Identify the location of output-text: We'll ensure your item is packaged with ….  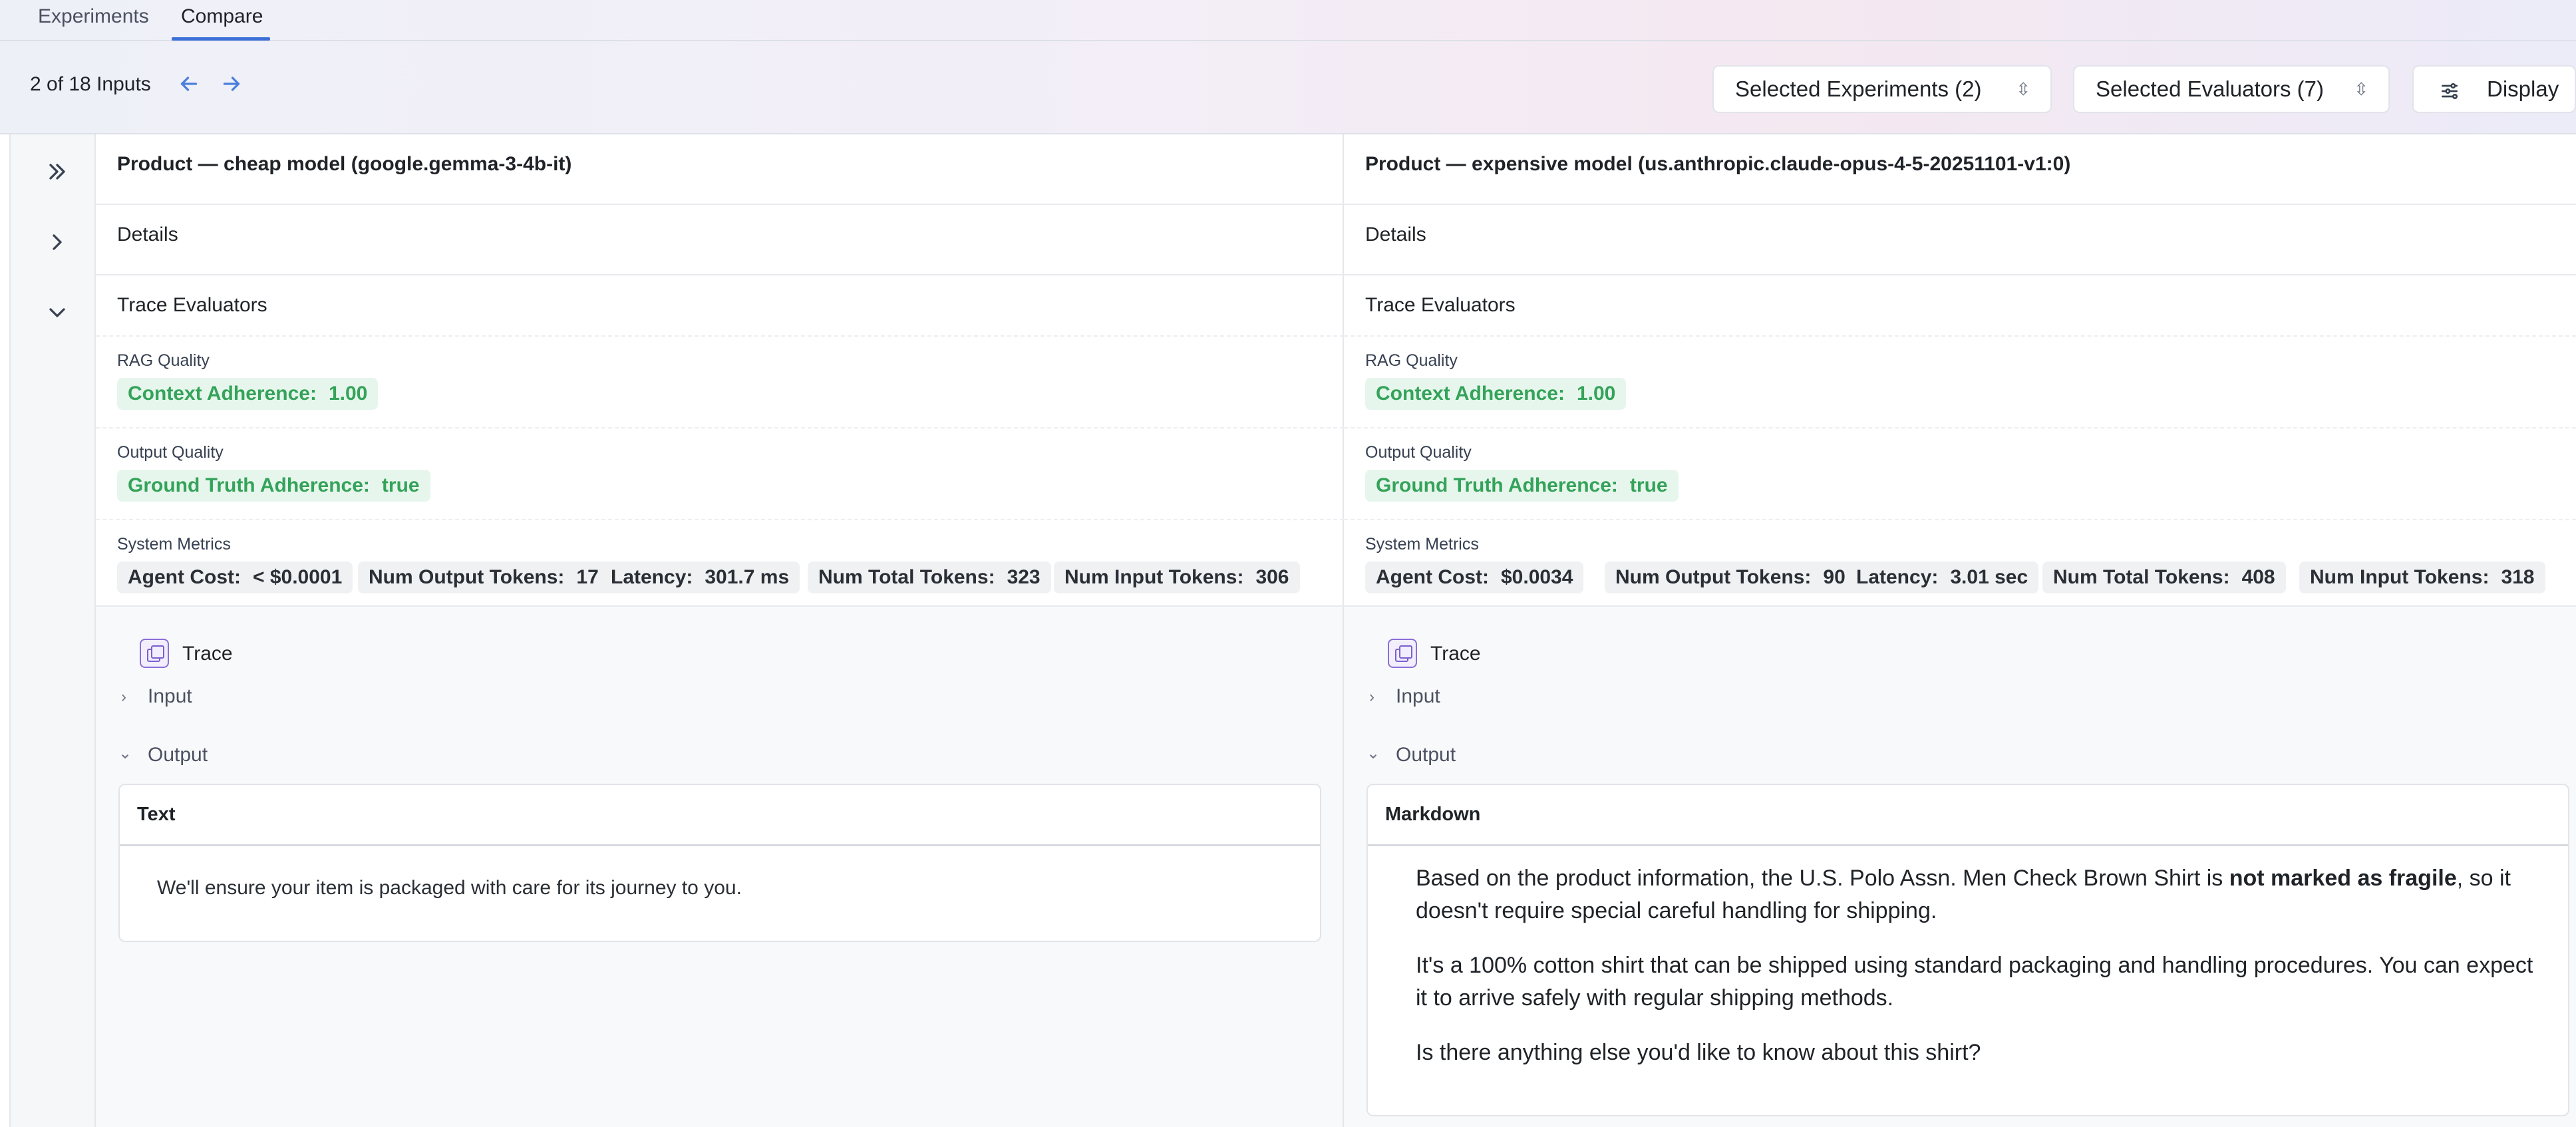
(449, 888).